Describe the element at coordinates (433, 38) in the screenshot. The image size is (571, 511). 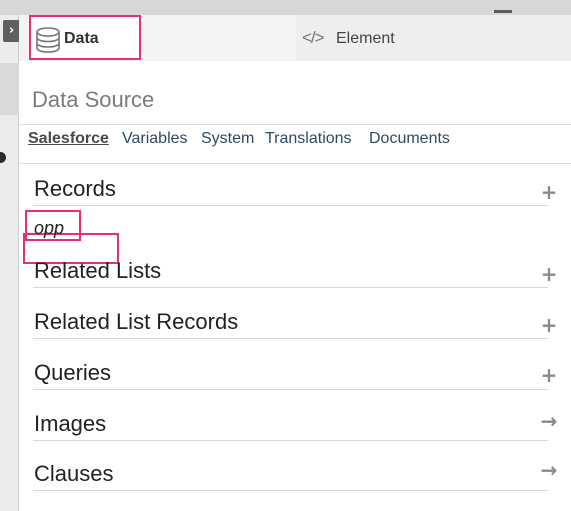
I see `tab-element: </> Element` at that location.